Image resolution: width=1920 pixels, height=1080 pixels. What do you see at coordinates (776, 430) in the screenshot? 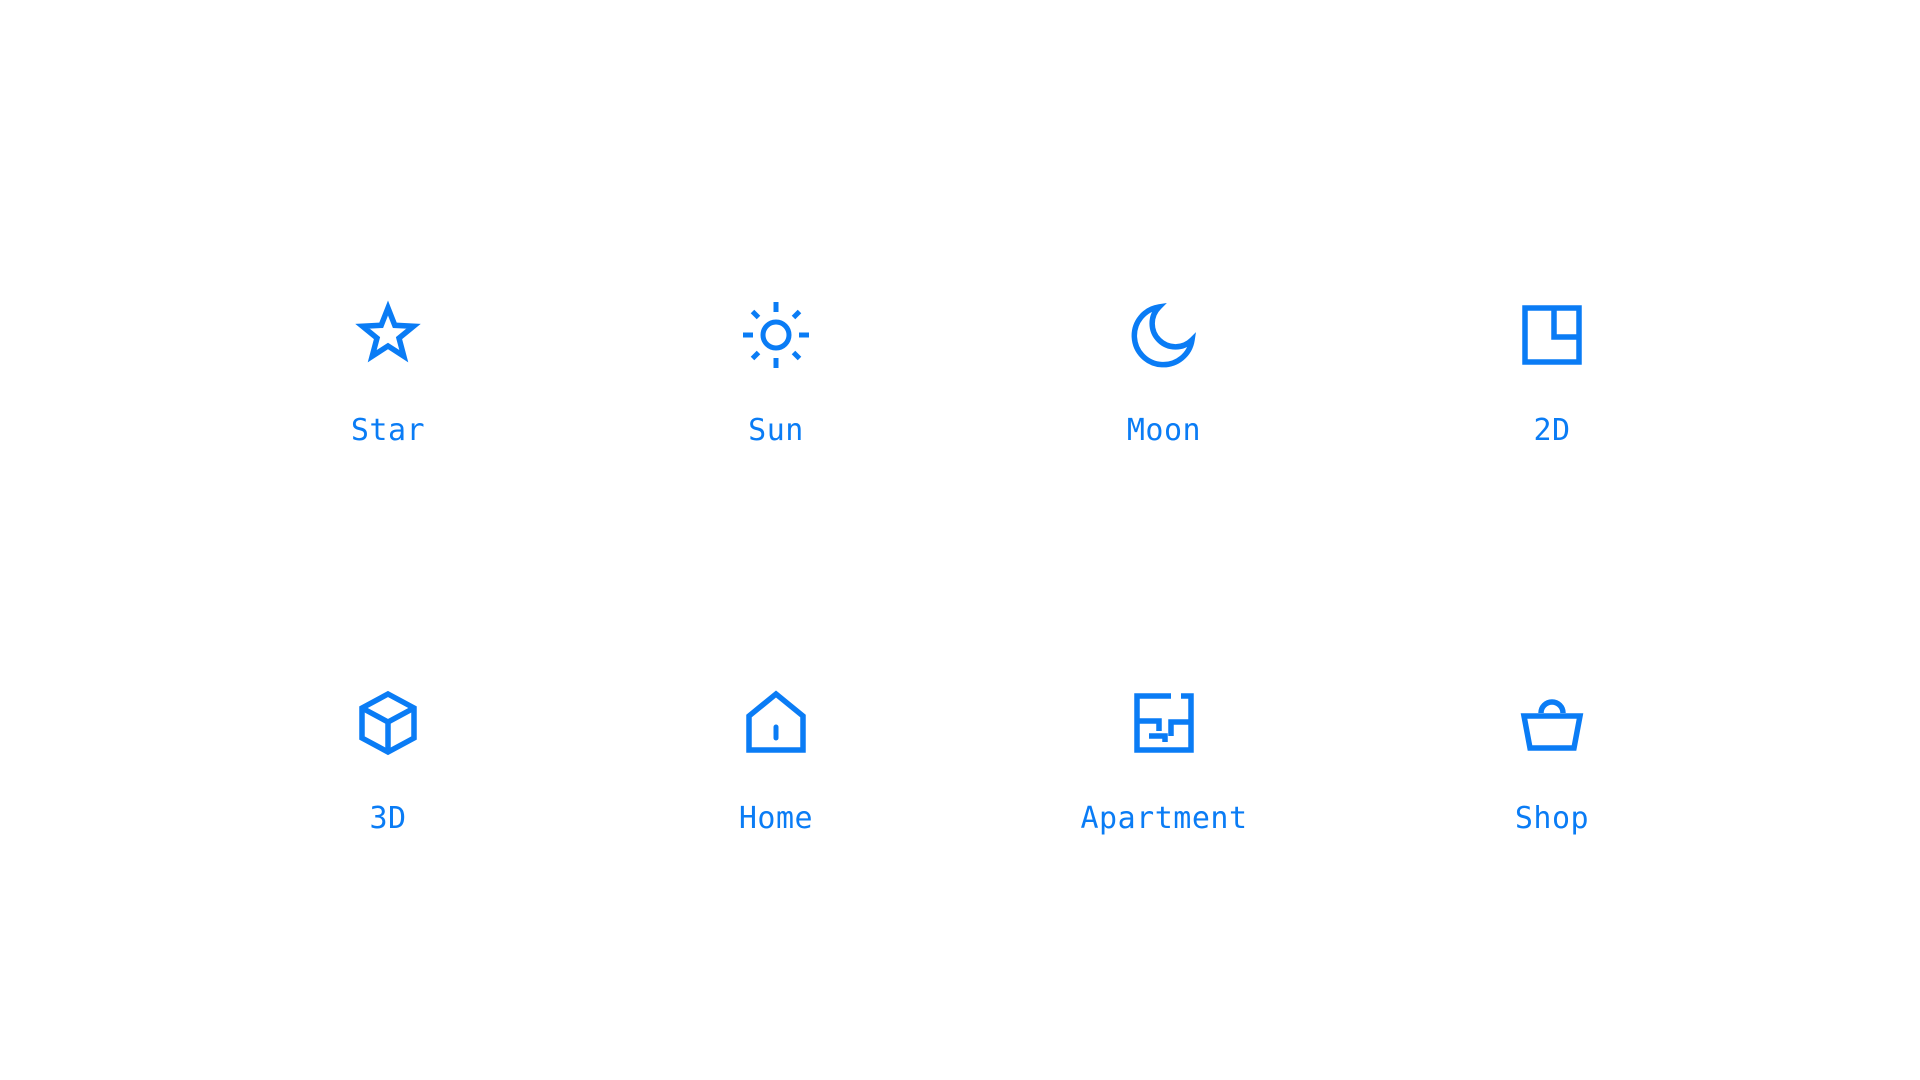
I see `icon-label: Sun` at bounding box center [776, 430].